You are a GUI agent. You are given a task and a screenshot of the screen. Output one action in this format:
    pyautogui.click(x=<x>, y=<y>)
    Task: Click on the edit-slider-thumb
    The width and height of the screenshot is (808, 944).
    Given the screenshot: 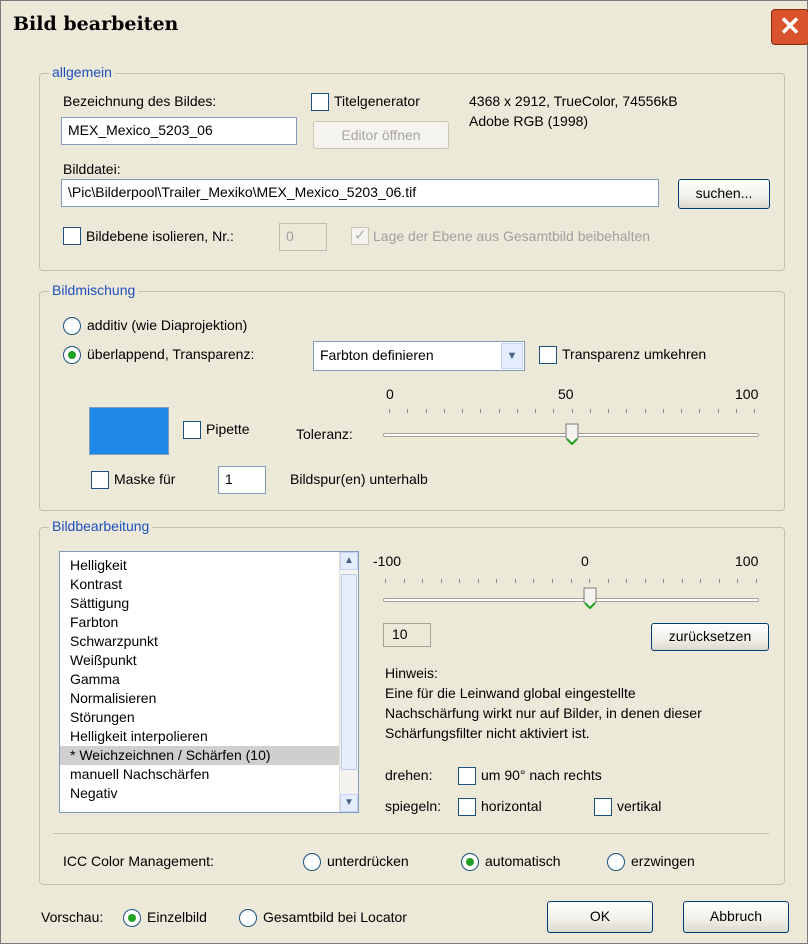 What is the action you would take?
    pyautogui.click(x=590, y=598)
    